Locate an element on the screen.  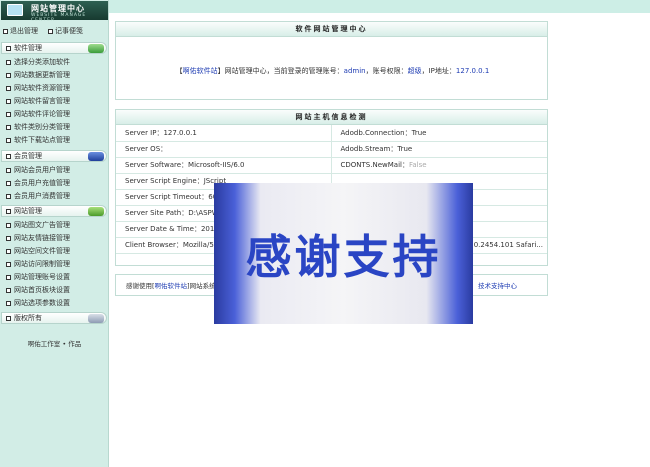
sidebar-item: 网站选项参数设置 is located at coordinates (56, 303).